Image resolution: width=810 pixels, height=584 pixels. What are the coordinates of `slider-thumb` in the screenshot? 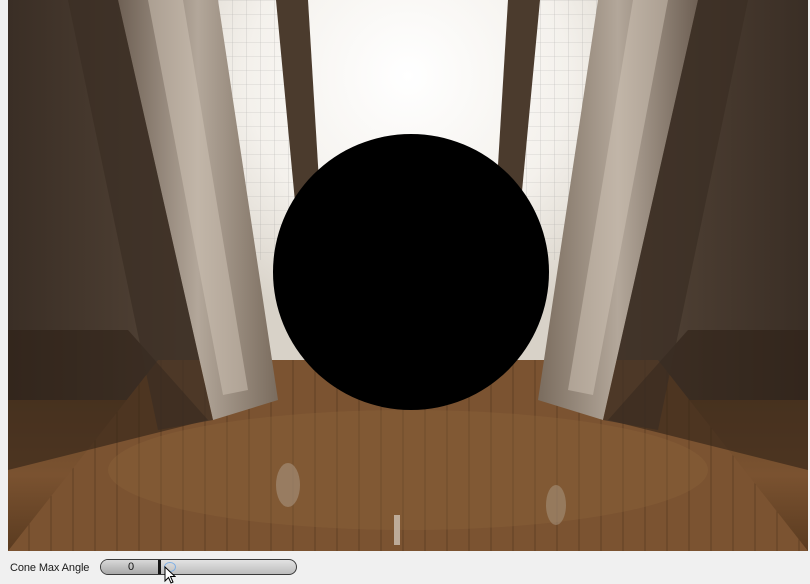 It's located at (159, 567).